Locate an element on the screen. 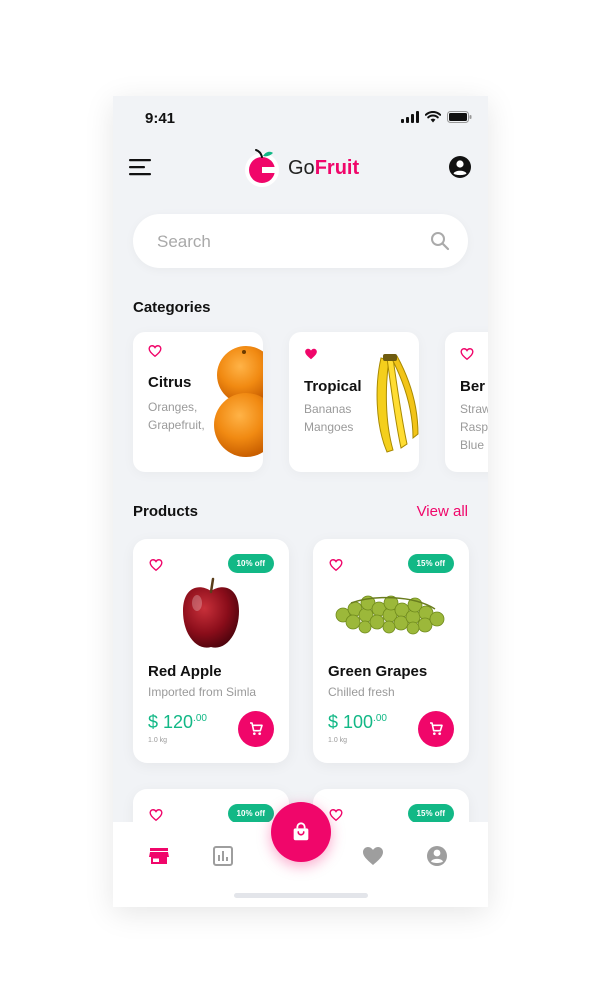 The image size is (600, 1000). product-description: Imported from Simla is located at coordinates (202, 692).